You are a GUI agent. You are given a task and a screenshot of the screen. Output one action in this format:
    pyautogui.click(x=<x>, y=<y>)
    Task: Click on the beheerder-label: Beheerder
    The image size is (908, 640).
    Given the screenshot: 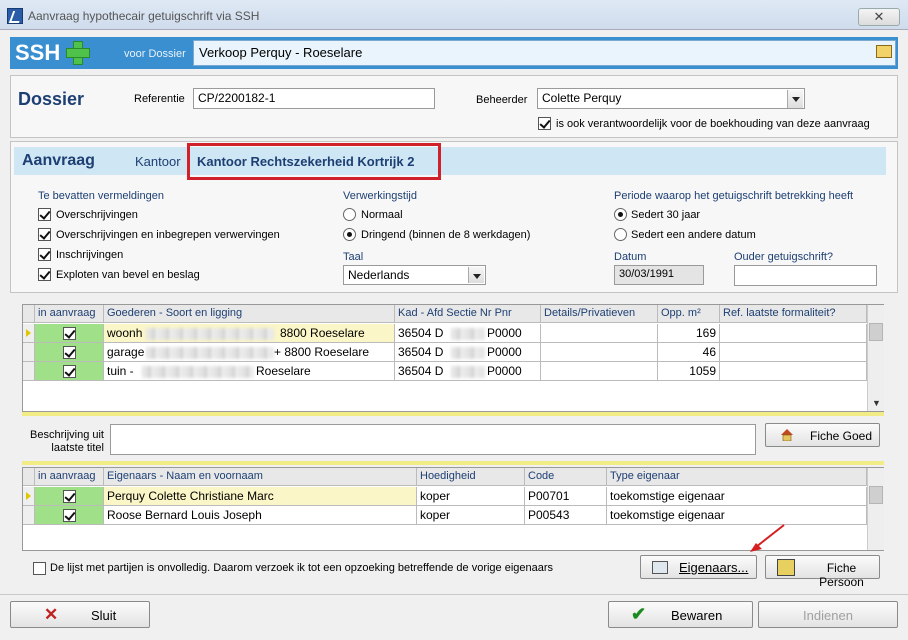 What is the action you would take?
    pyautogui.click(x=502, y=100)
    